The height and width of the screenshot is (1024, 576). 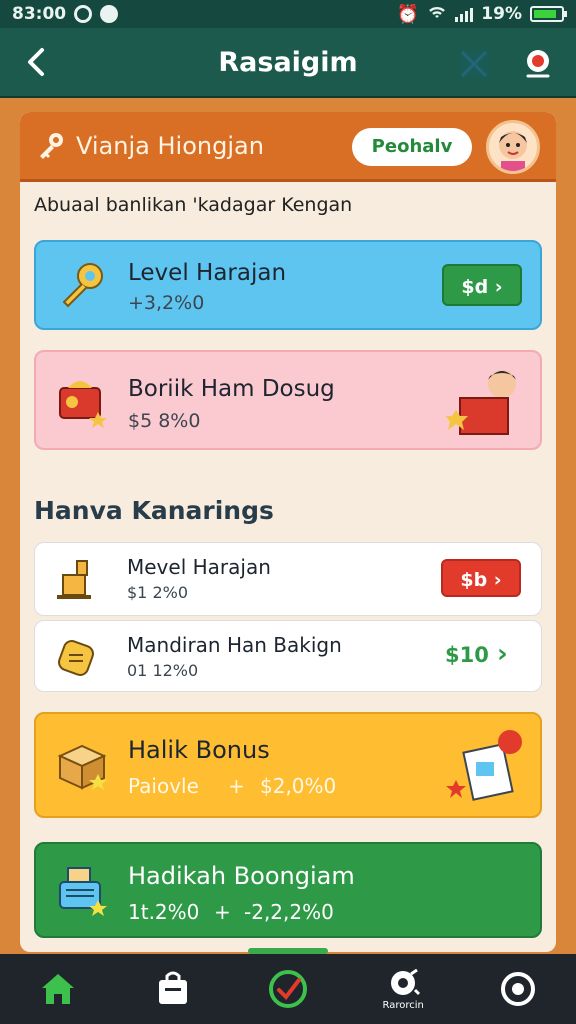 What do you see at coordinates (288, 147) in the screenshot?
I see `panel-header: Vianja Hiongjan Peohalv` at bounding box center [288, 147].